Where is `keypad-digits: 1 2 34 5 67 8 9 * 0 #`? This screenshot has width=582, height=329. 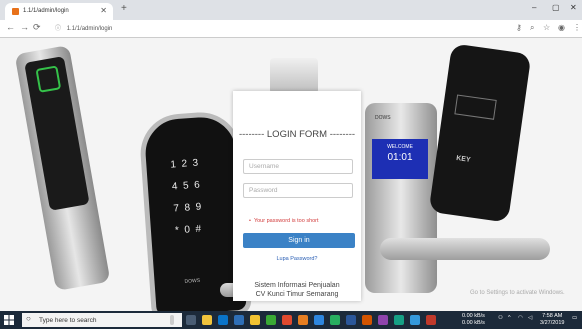
keypad-digits: 1 2 34 5 67 8 9 * 0 # is located at coordinates (186, 197).